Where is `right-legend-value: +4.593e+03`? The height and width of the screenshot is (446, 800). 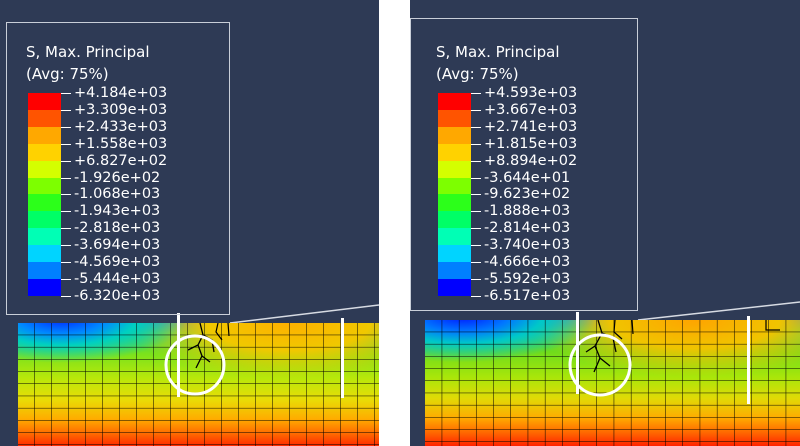 right-legend-value: +4.593e+03 is located at coordinates (531, 93).